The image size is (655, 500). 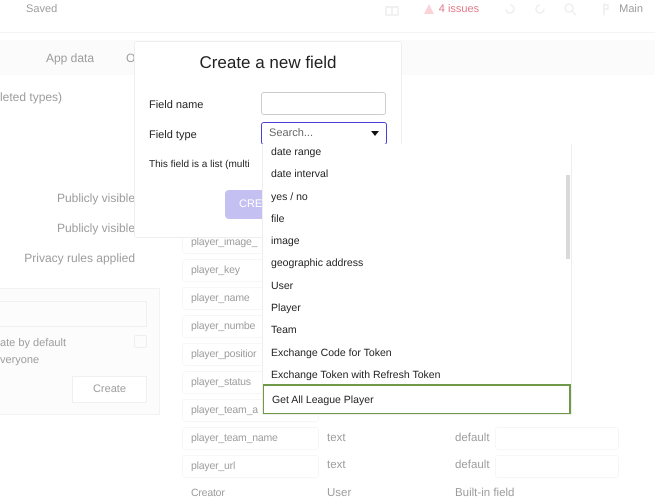 I want to click on field-label: Field name, so click(x=176, y=105).